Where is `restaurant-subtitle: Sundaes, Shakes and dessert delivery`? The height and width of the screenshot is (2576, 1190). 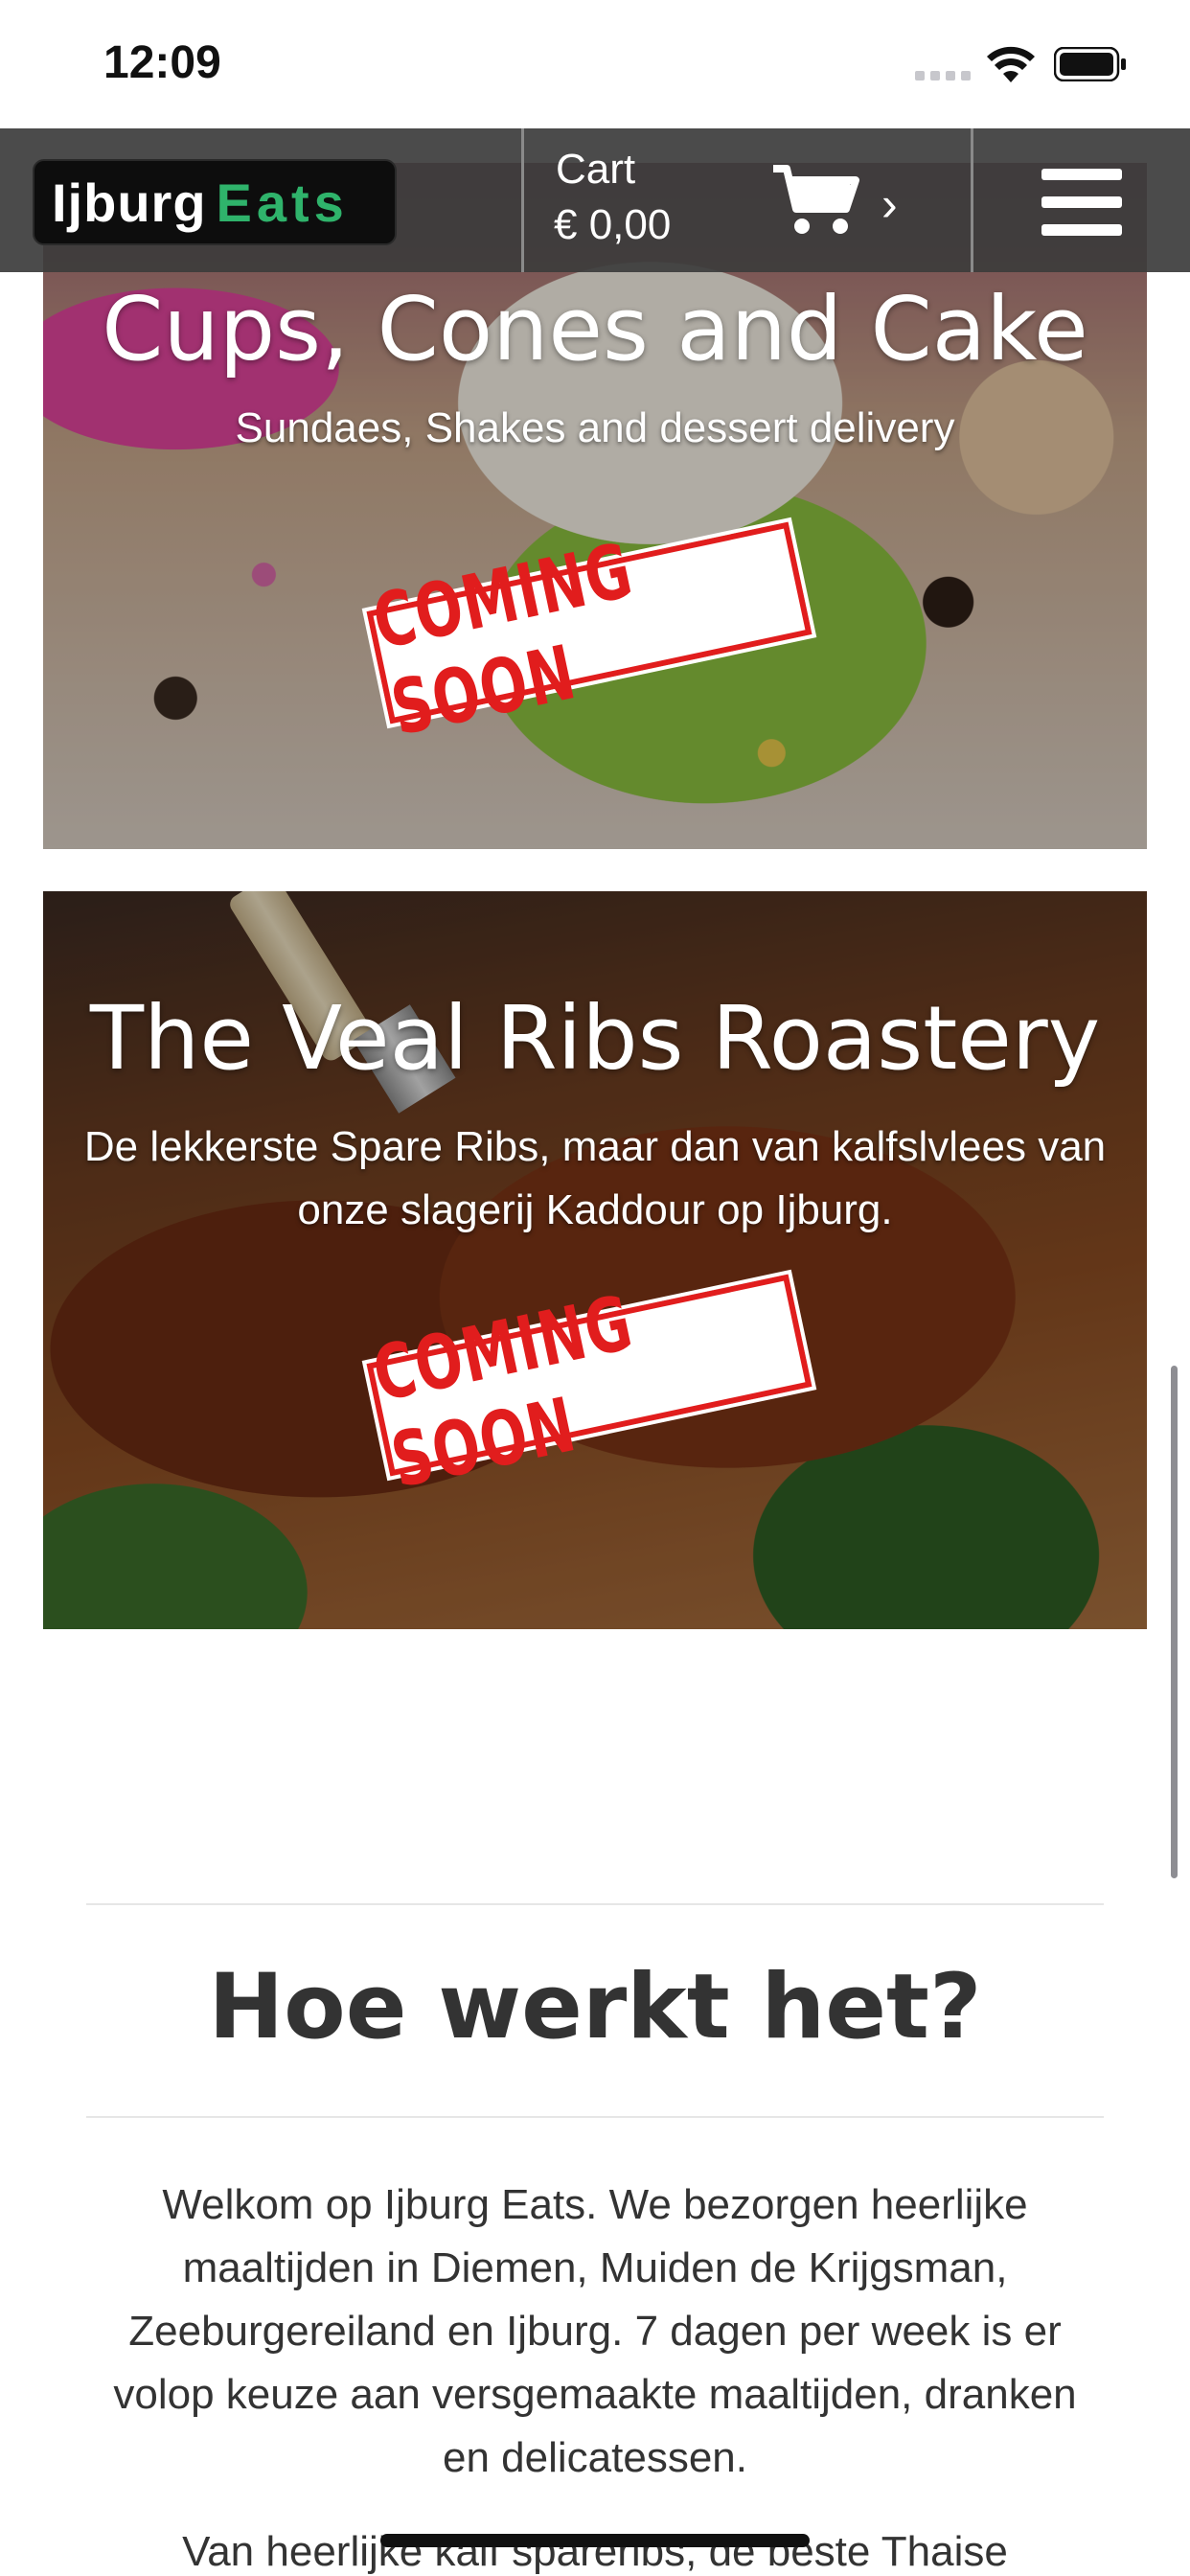 restaurant-subtitle: Sundaes, Shakes and dessert delivery is located at coordinates (595, 427).